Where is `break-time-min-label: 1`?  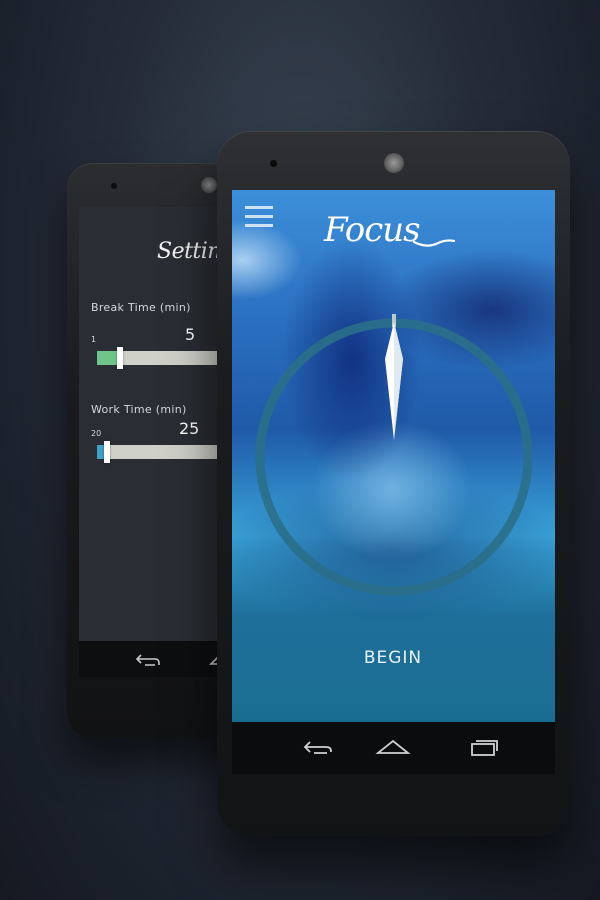
break-time-min-label: 1 is located at coordinates (94, 339).